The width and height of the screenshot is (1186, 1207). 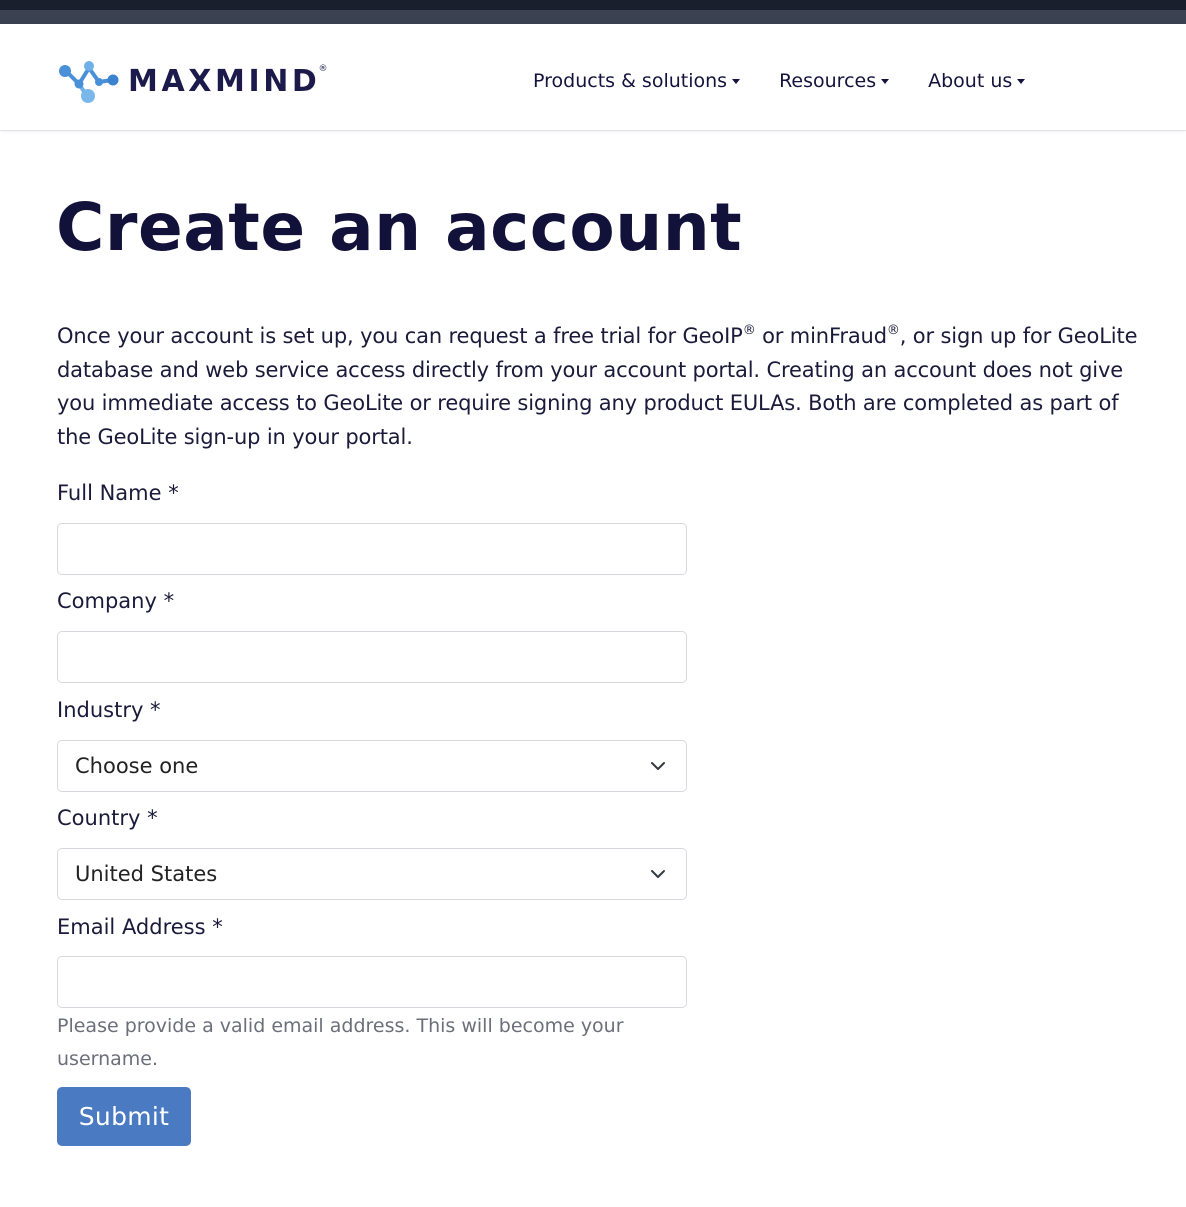 What do you see at coordinates (828, 81) in the screenshot?
I see `nav-resources-label: Resources` at bounding box center [828, 81].